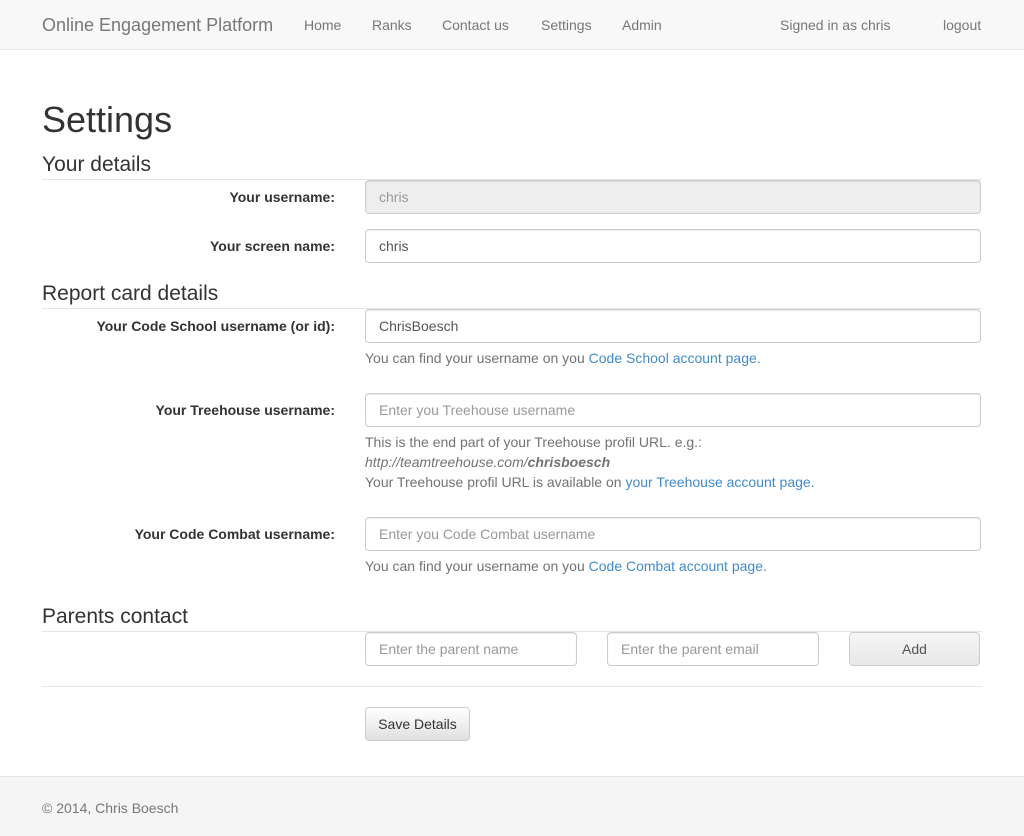  I want to click on username-label: Your username:, so click(282, 197).